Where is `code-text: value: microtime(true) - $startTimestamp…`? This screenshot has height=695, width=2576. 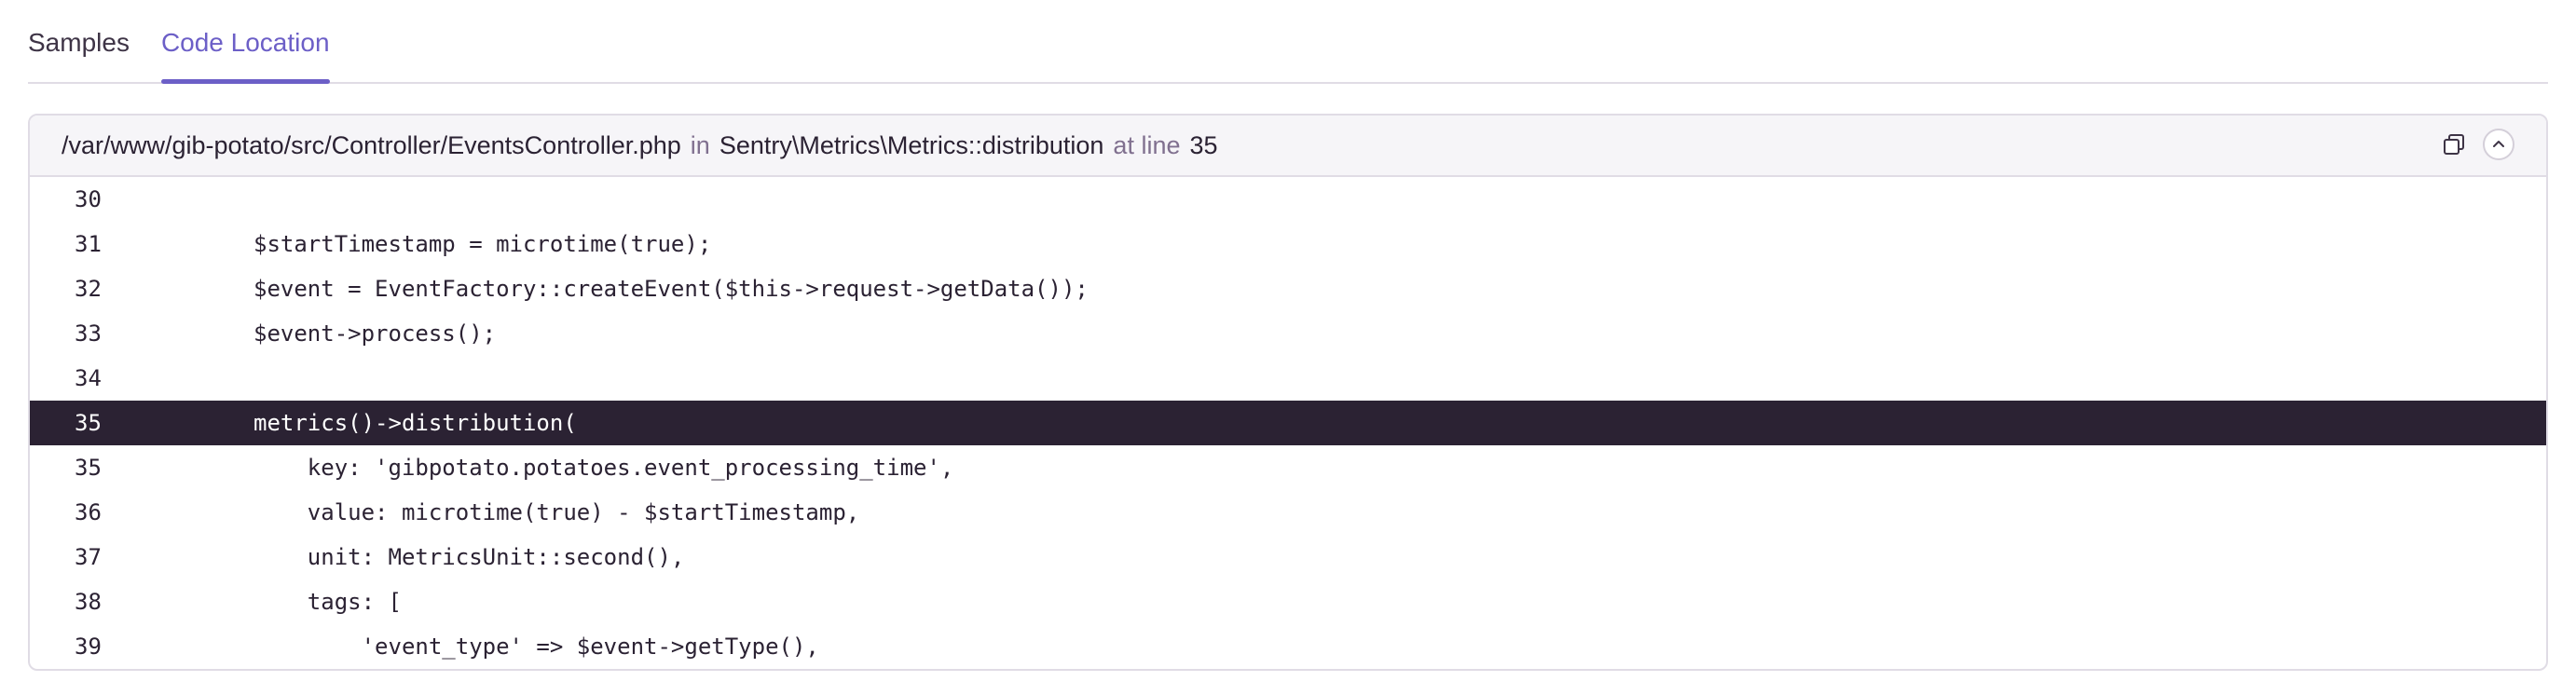
code-text: value: microtime(true) - $startTimestamp… is located at coordinates (556, 512).